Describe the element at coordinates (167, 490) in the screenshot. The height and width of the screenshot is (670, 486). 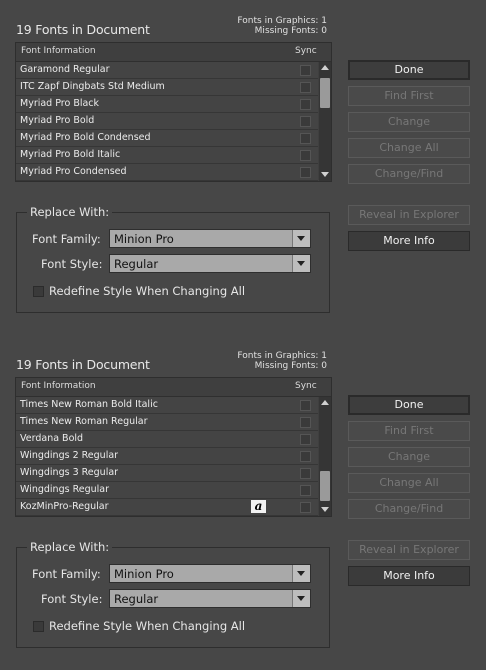
I see `font-row: Wingdings Regular` at that location.